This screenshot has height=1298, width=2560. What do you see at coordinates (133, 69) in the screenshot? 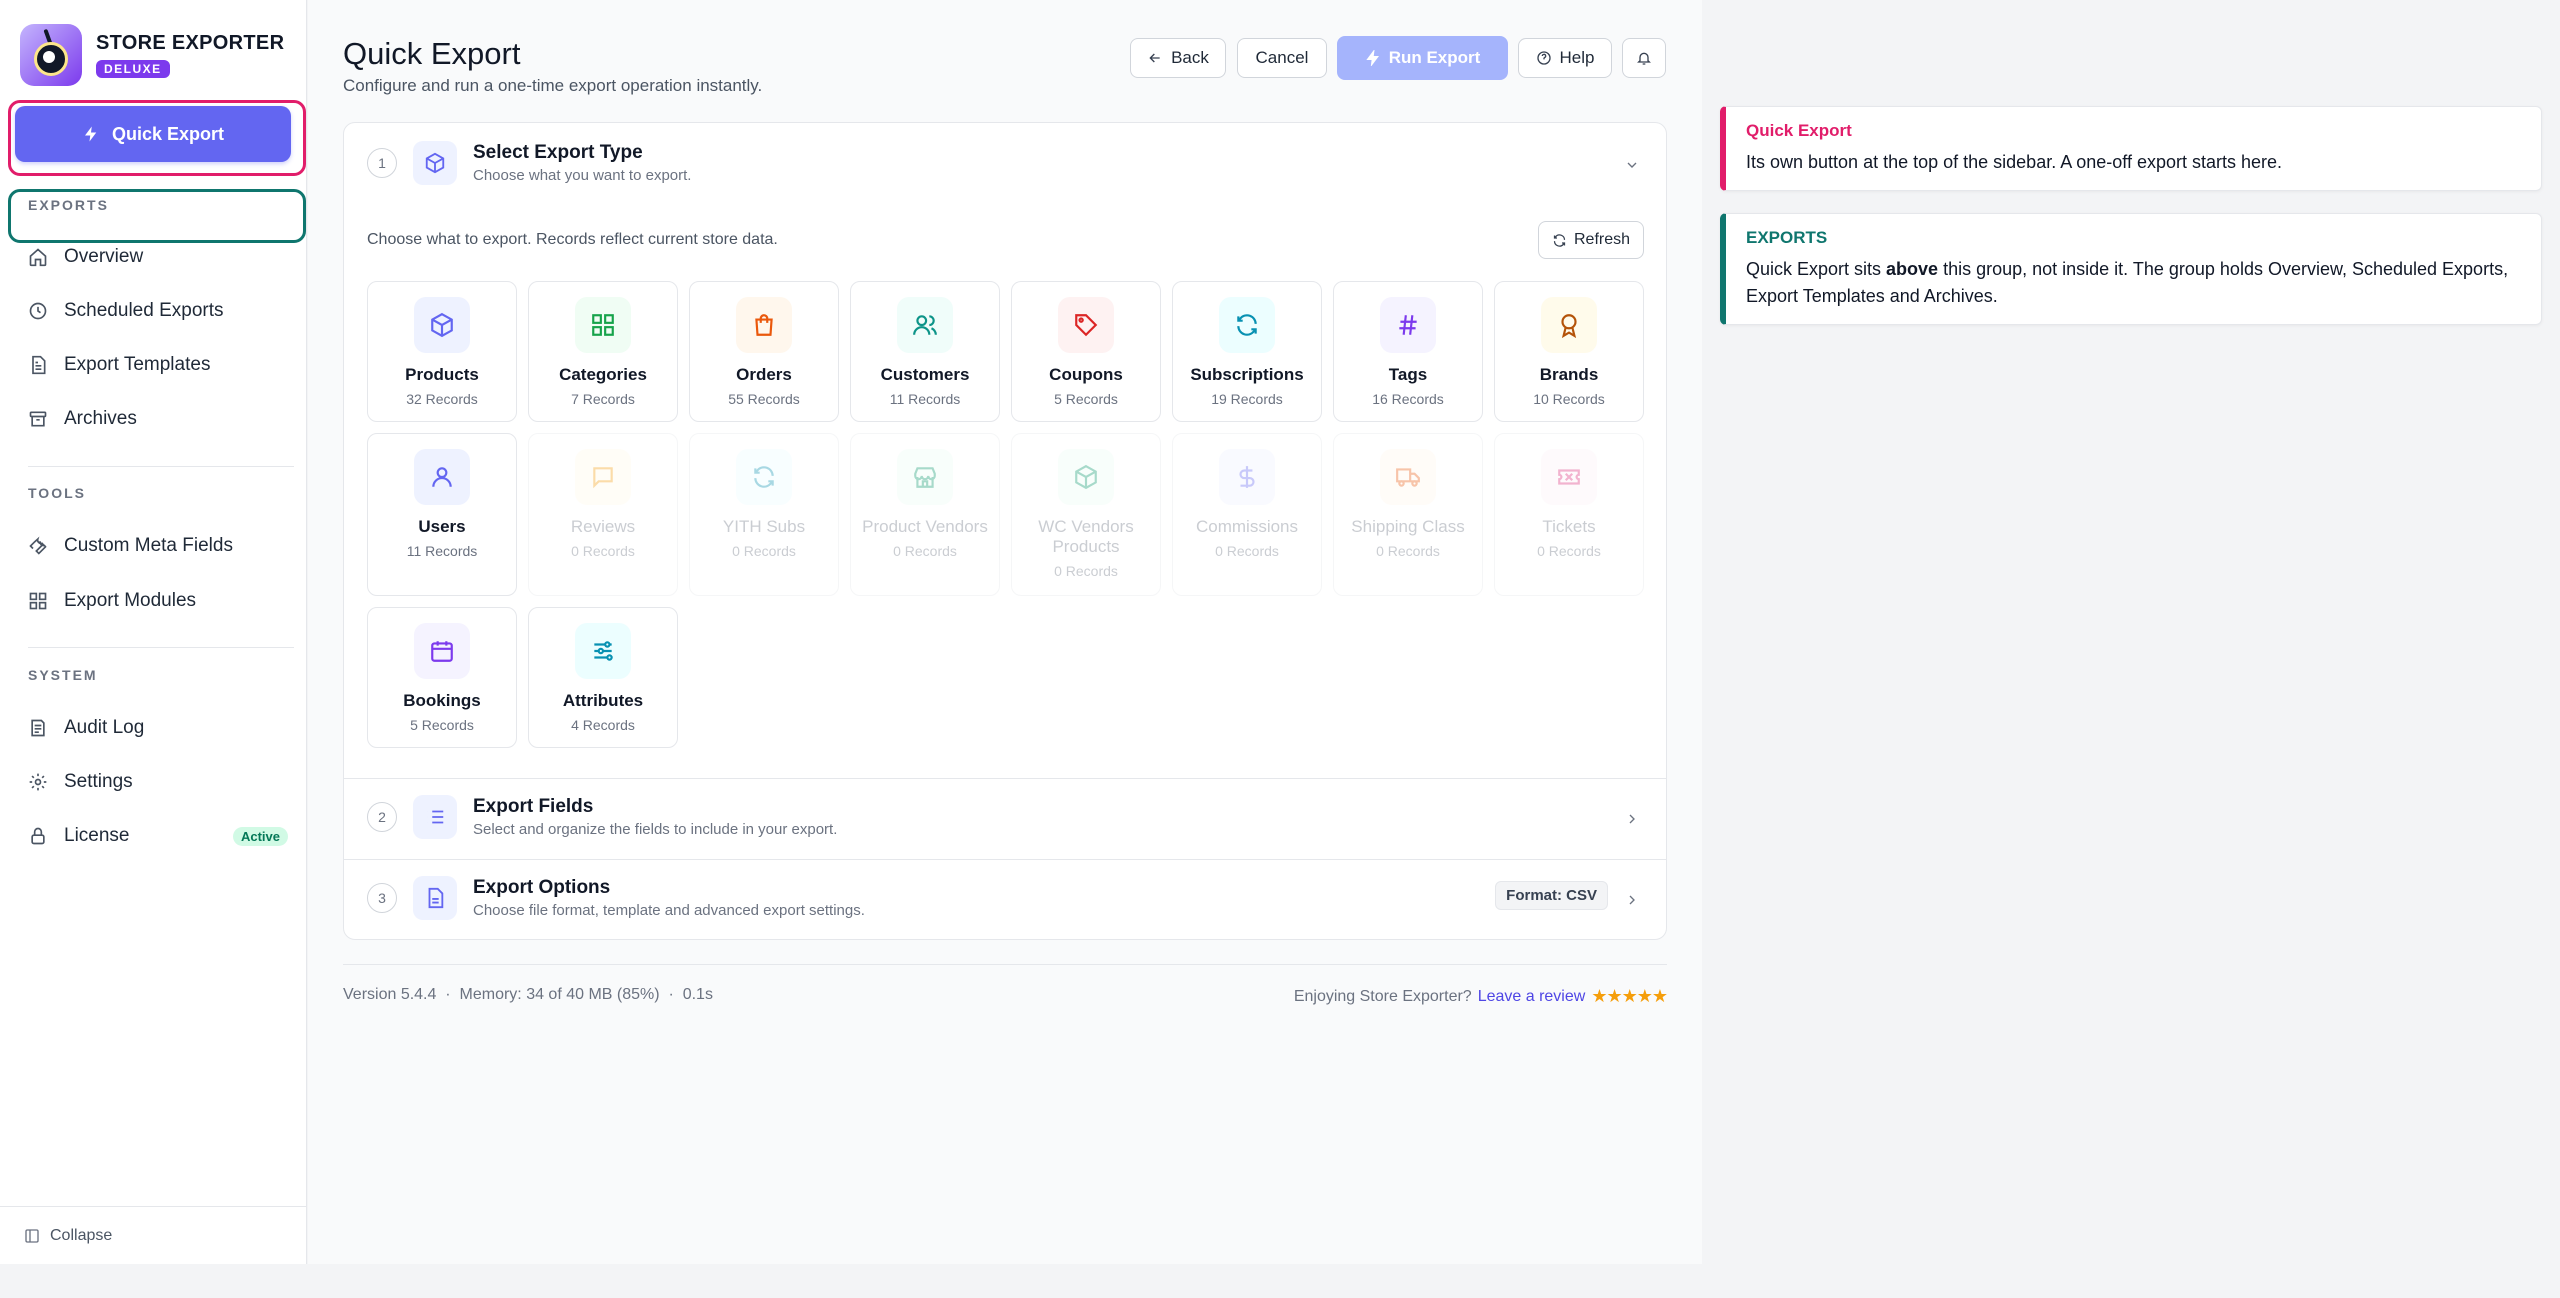
I see `brand-badge: DELUXE` at bounding box center [133, 69].